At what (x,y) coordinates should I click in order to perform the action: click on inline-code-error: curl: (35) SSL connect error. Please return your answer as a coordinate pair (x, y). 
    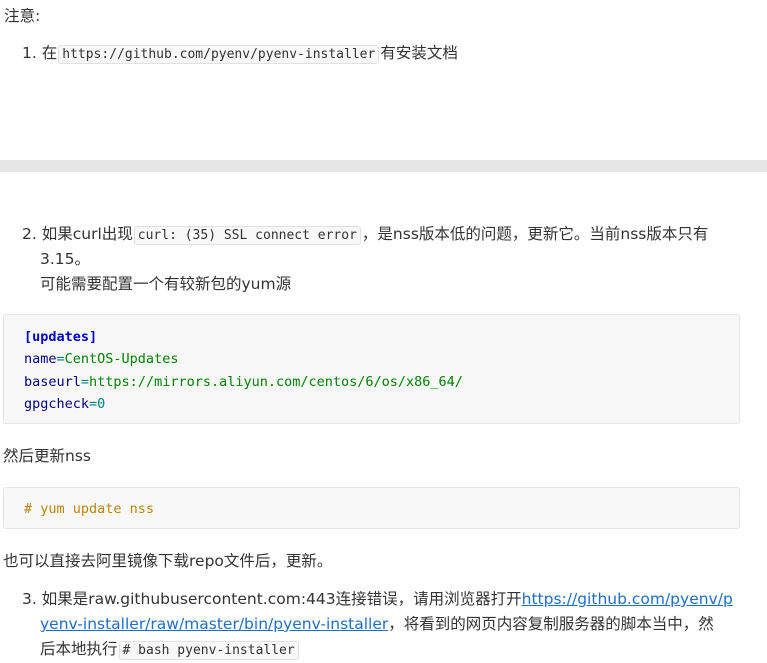
    Looking at the image, I should click on (247, 235).